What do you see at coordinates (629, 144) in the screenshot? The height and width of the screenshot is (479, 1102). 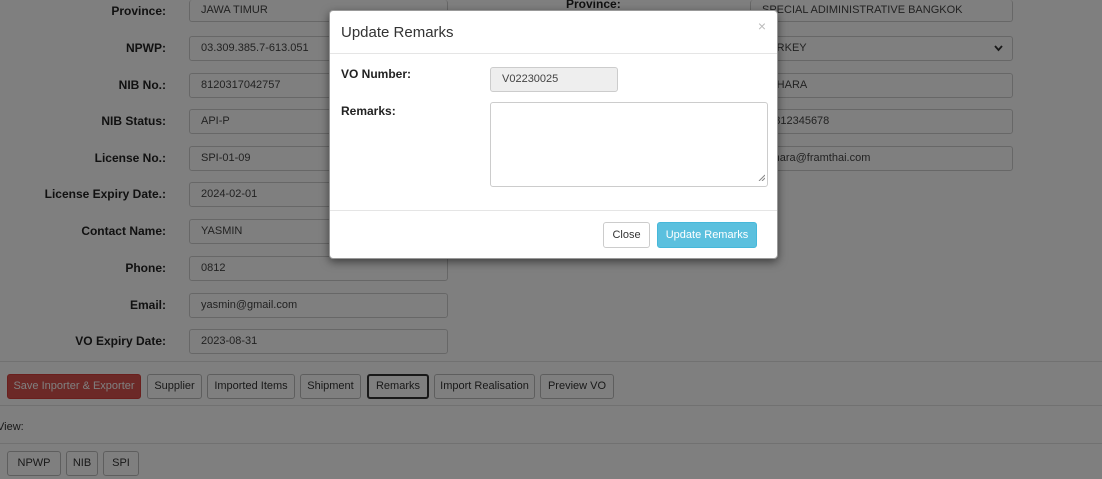 I see `remarks-textarea` at bounding box center [629, 144].